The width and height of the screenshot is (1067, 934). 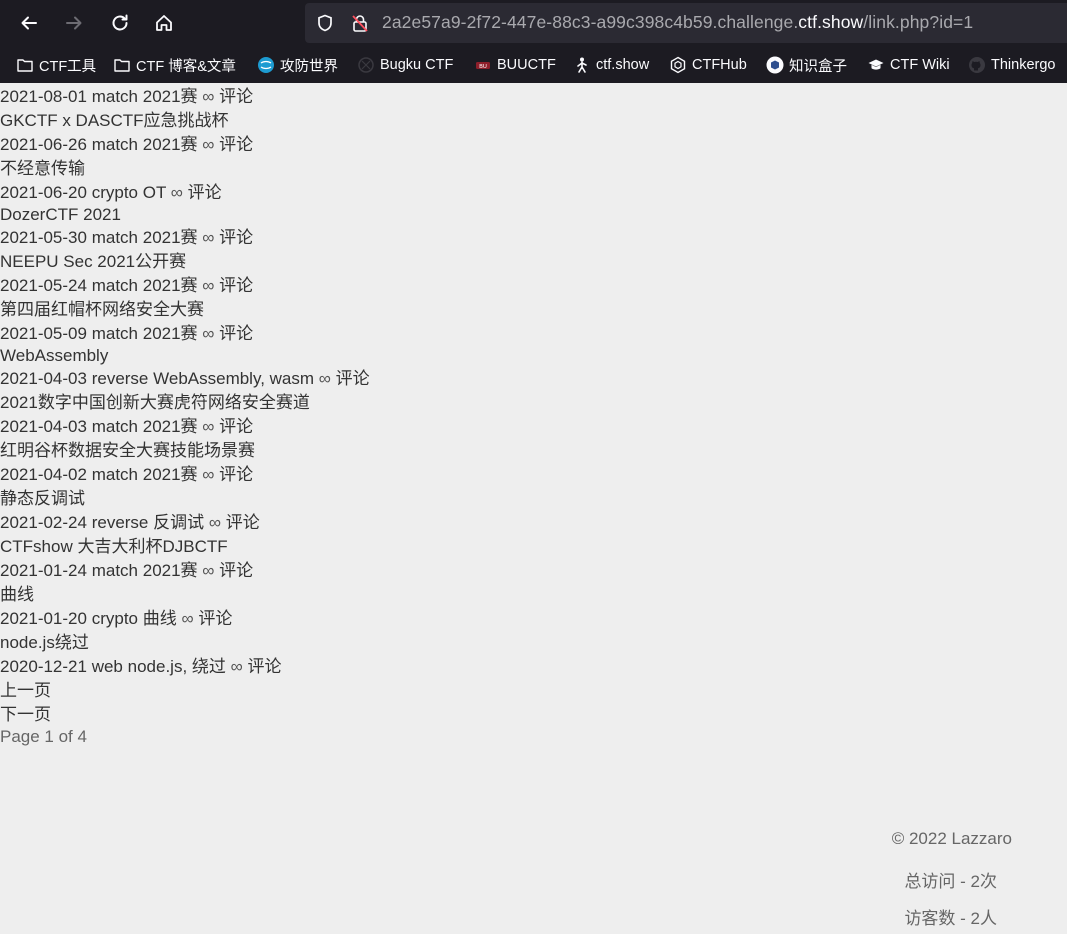 What do you see at coordinates (114, 547) in the screenshot?
I see `post-title-link: CTFshow 大吉大利杯DJBCTF` at bounding box center [114, 547].